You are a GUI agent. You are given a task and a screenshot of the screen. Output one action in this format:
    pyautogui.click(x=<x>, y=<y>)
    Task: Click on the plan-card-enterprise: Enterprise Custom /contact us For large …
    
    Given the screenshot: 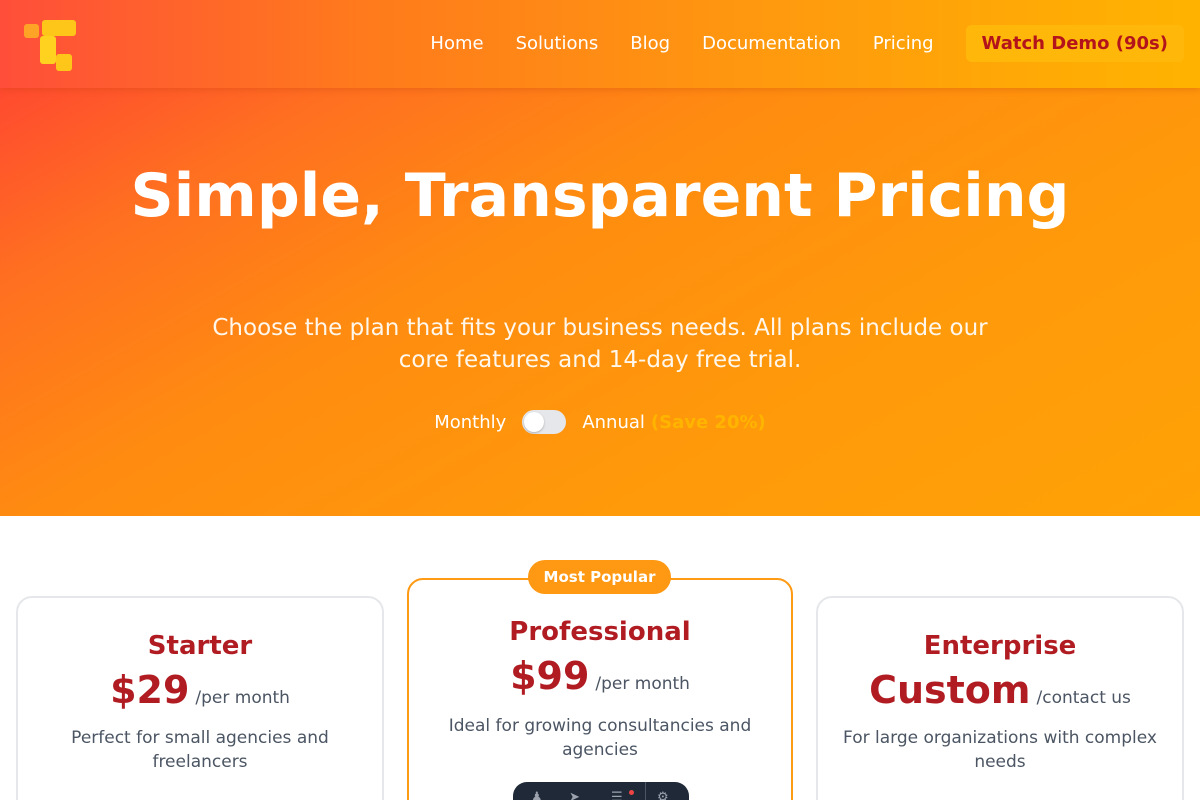 What is the action you would take?
    pyautogui.click(x=1000, y=698)
    